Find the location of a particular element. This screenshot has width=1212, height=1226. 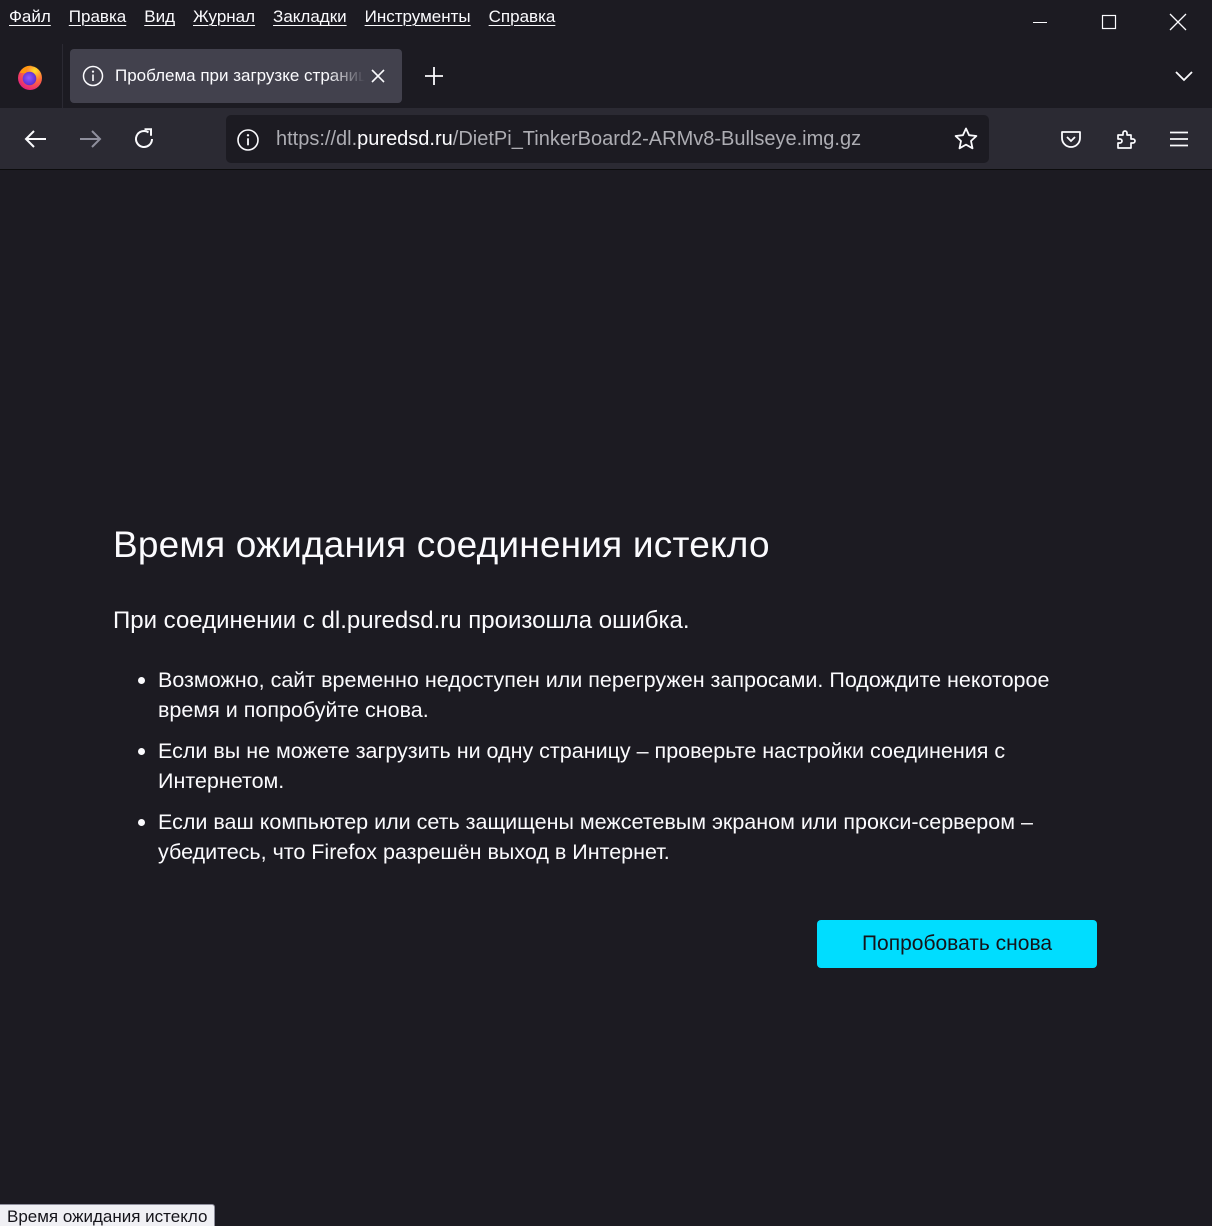

maximize-icon is located at coordinates (1108, 22).